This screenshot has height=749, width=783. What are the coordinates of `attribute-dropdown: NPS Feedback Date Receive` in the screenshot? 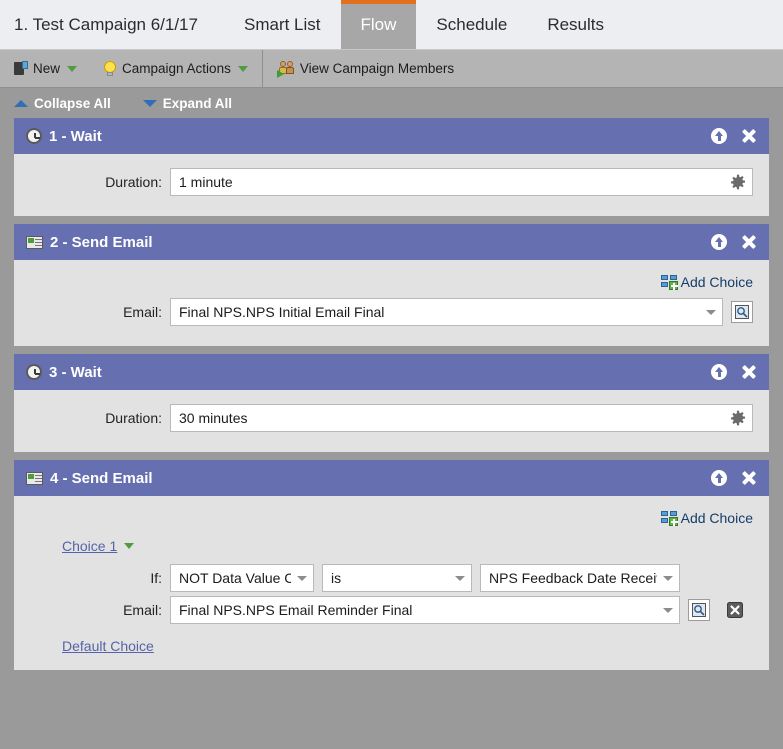 It's located at (580, 578).